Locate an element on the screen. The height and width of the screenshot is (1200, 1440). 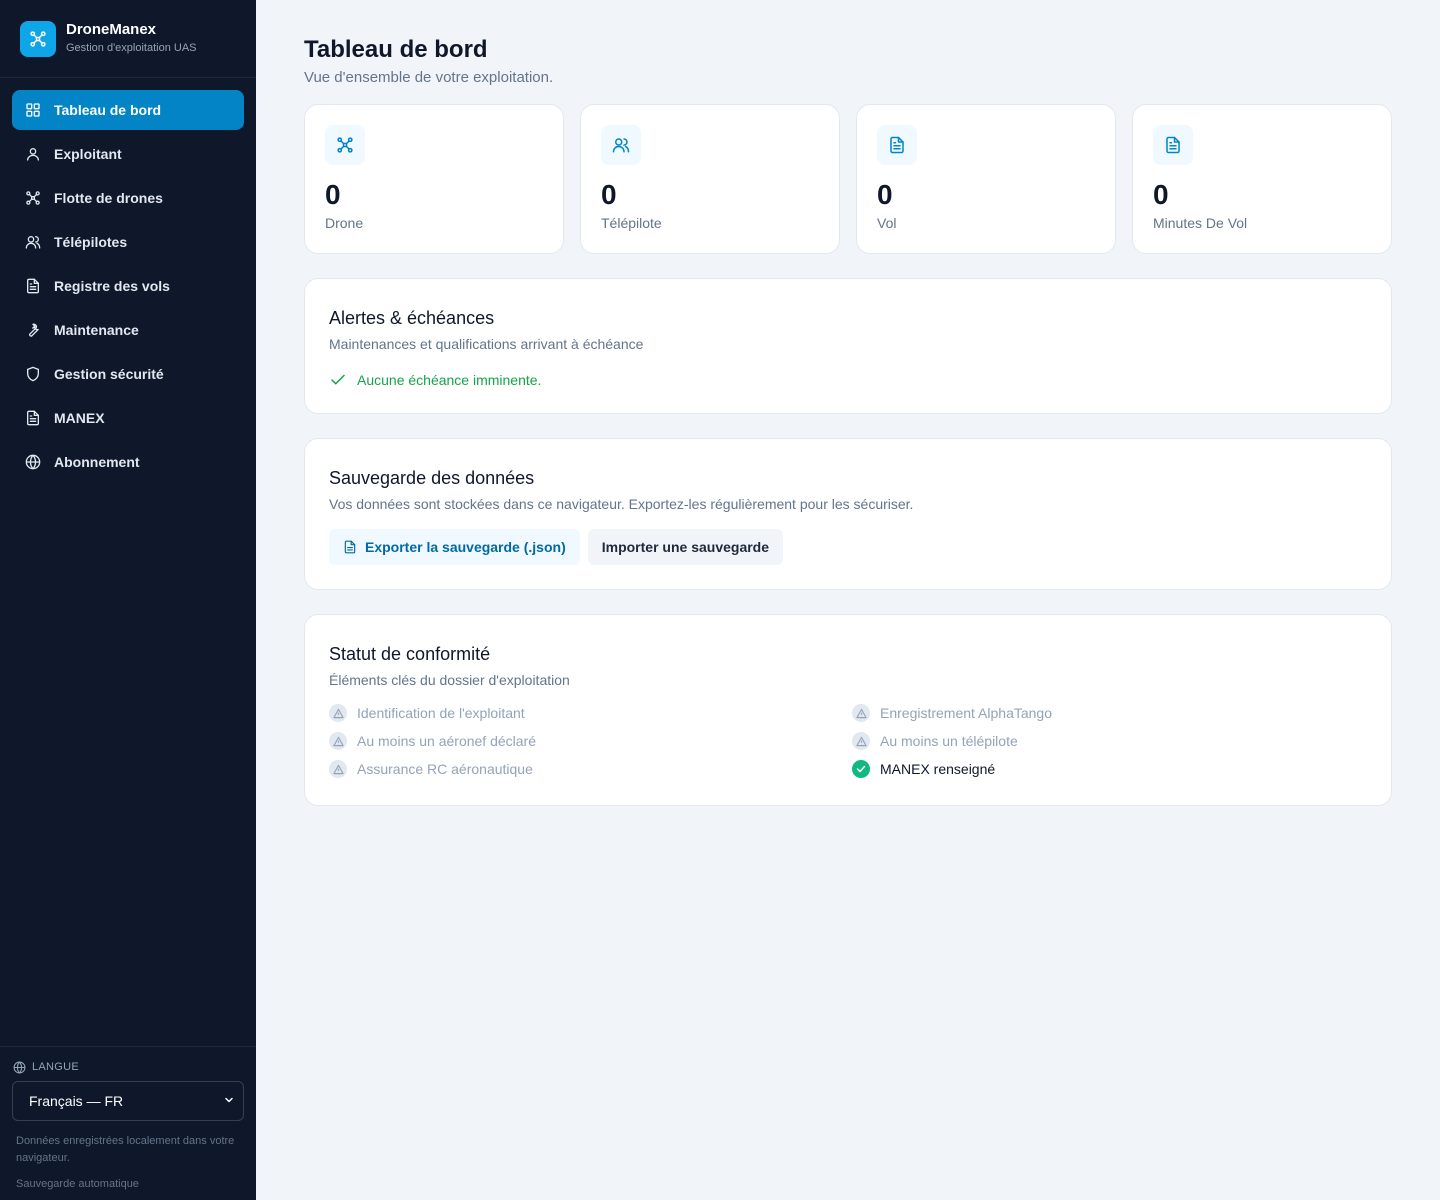
compliance-title: Statut de conformité is located at coordinates (410, 654).